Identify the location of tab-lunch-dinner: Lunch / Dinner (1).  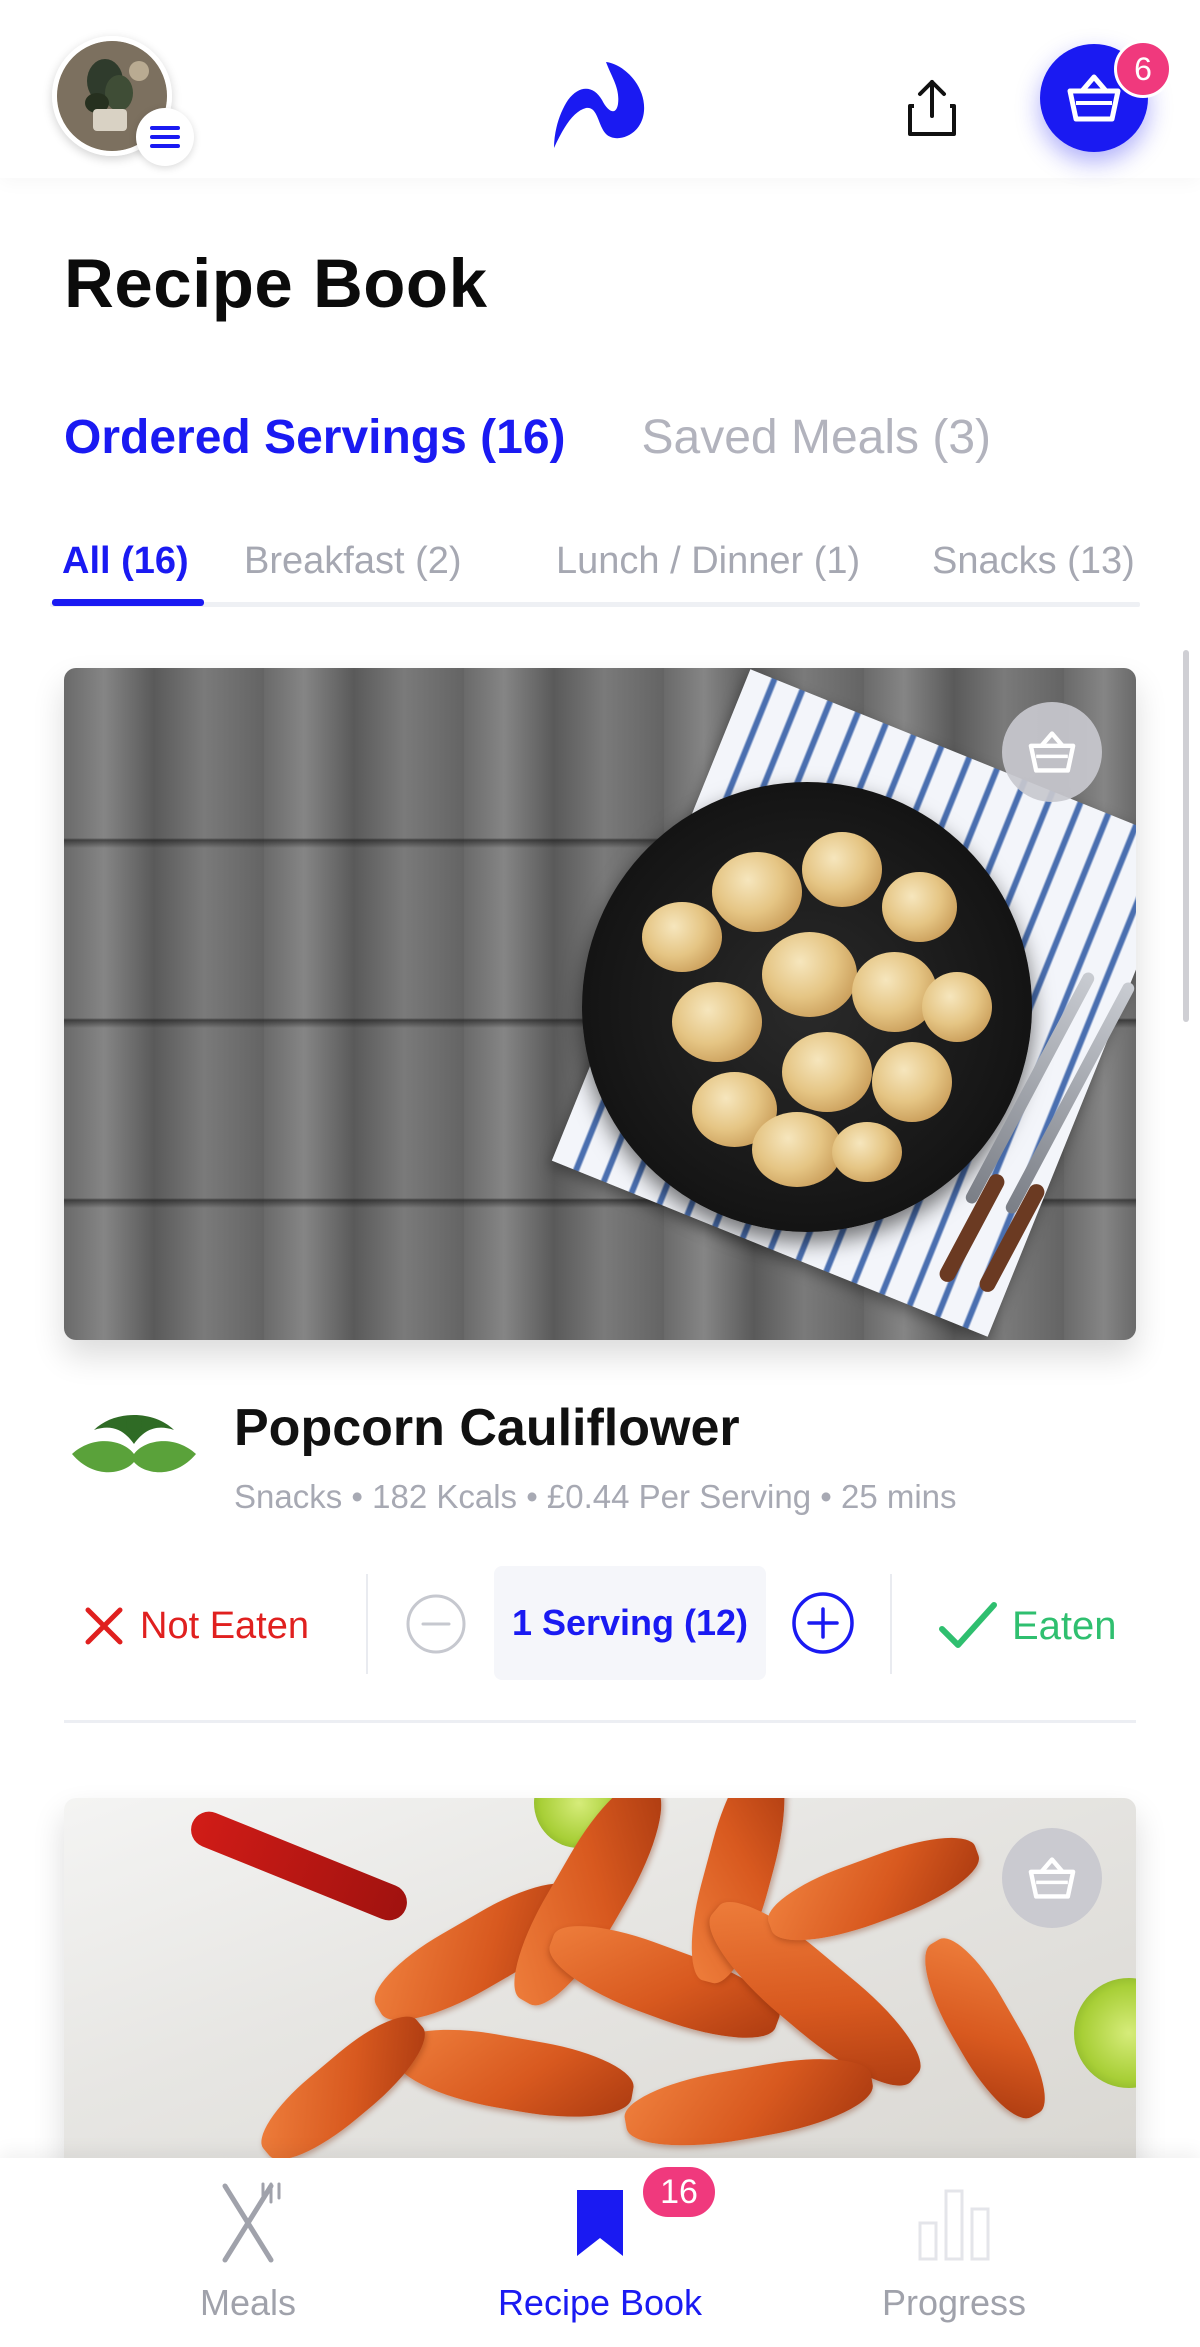
(708, 561).